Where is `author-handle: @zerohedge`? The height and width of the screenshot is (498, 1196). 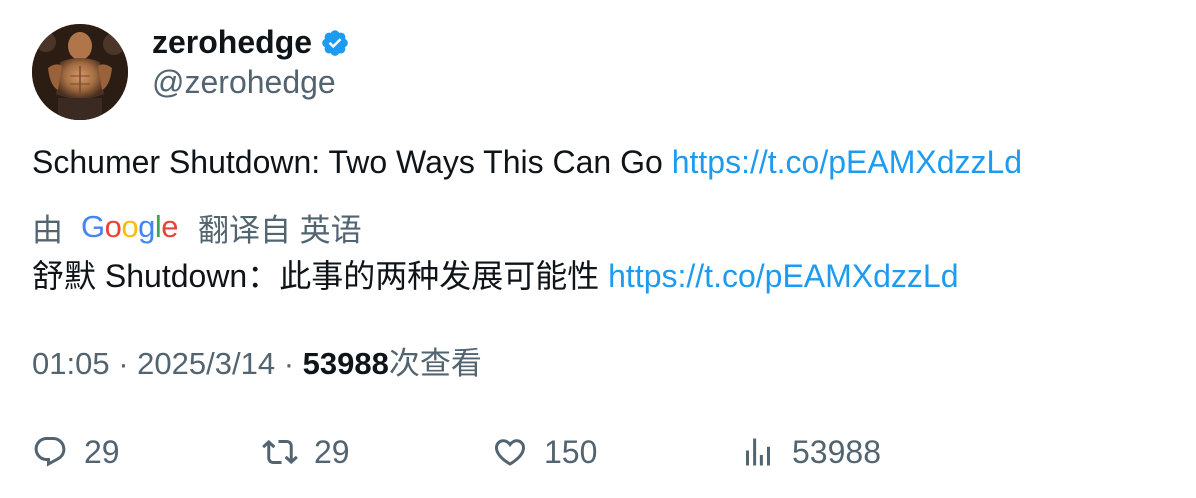 author-handle: @zerohedge is located at coordinates (244, 82).